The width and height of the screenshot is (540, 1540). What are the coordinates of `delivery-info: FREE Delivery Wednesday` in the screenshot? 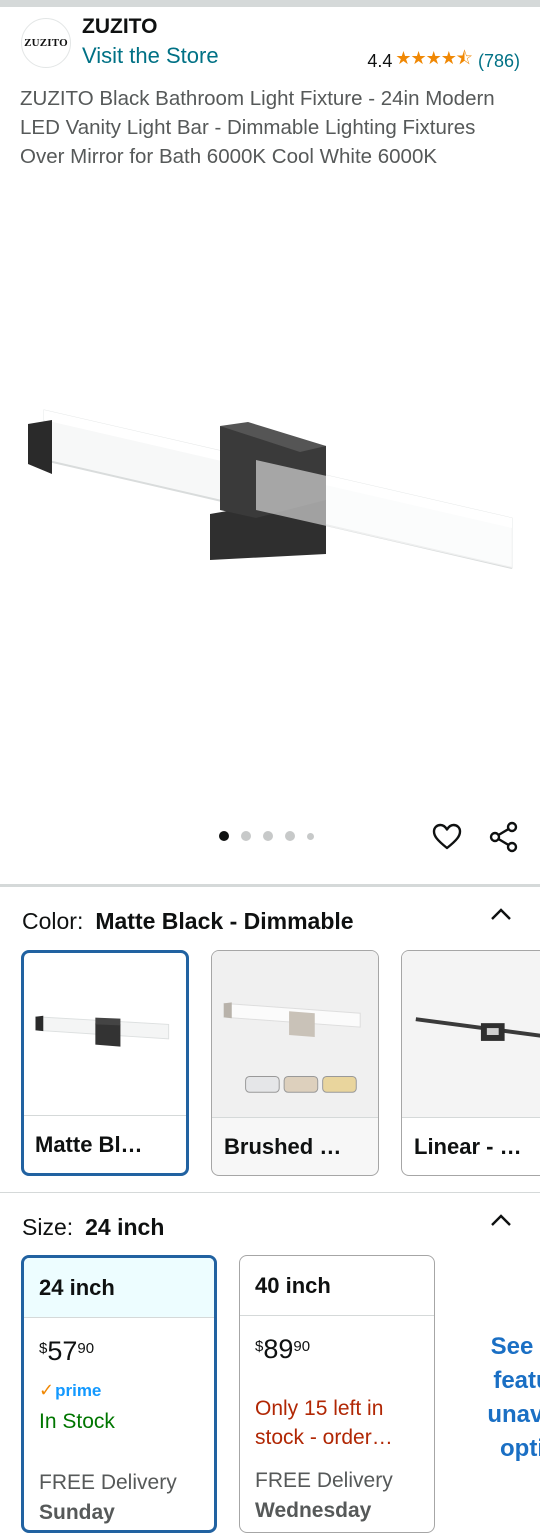 It's located at (324, 1496).